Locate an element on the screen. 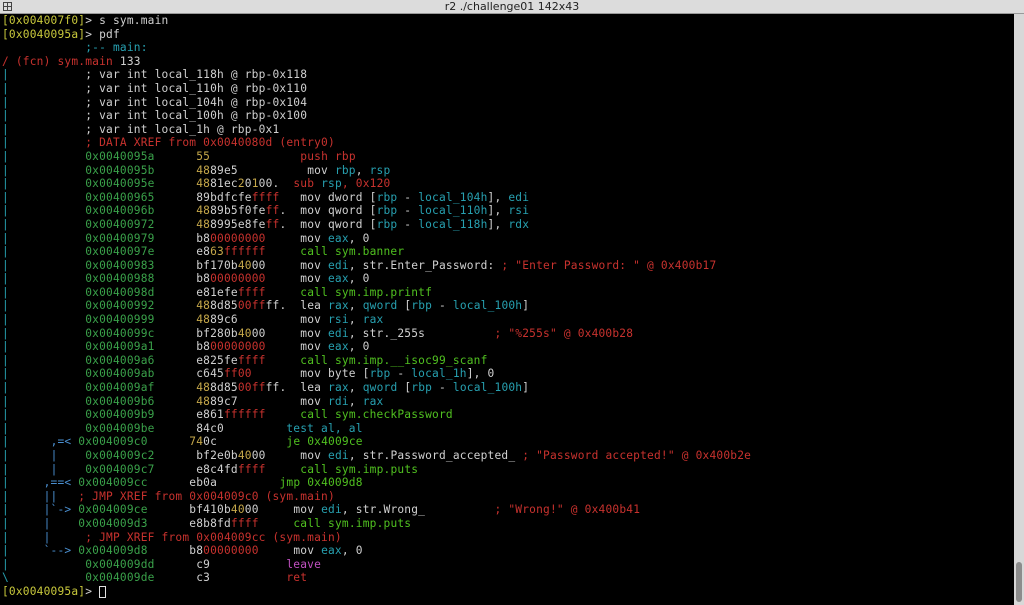  terminal-text: 8d85 is located at coordinates (224, 306).